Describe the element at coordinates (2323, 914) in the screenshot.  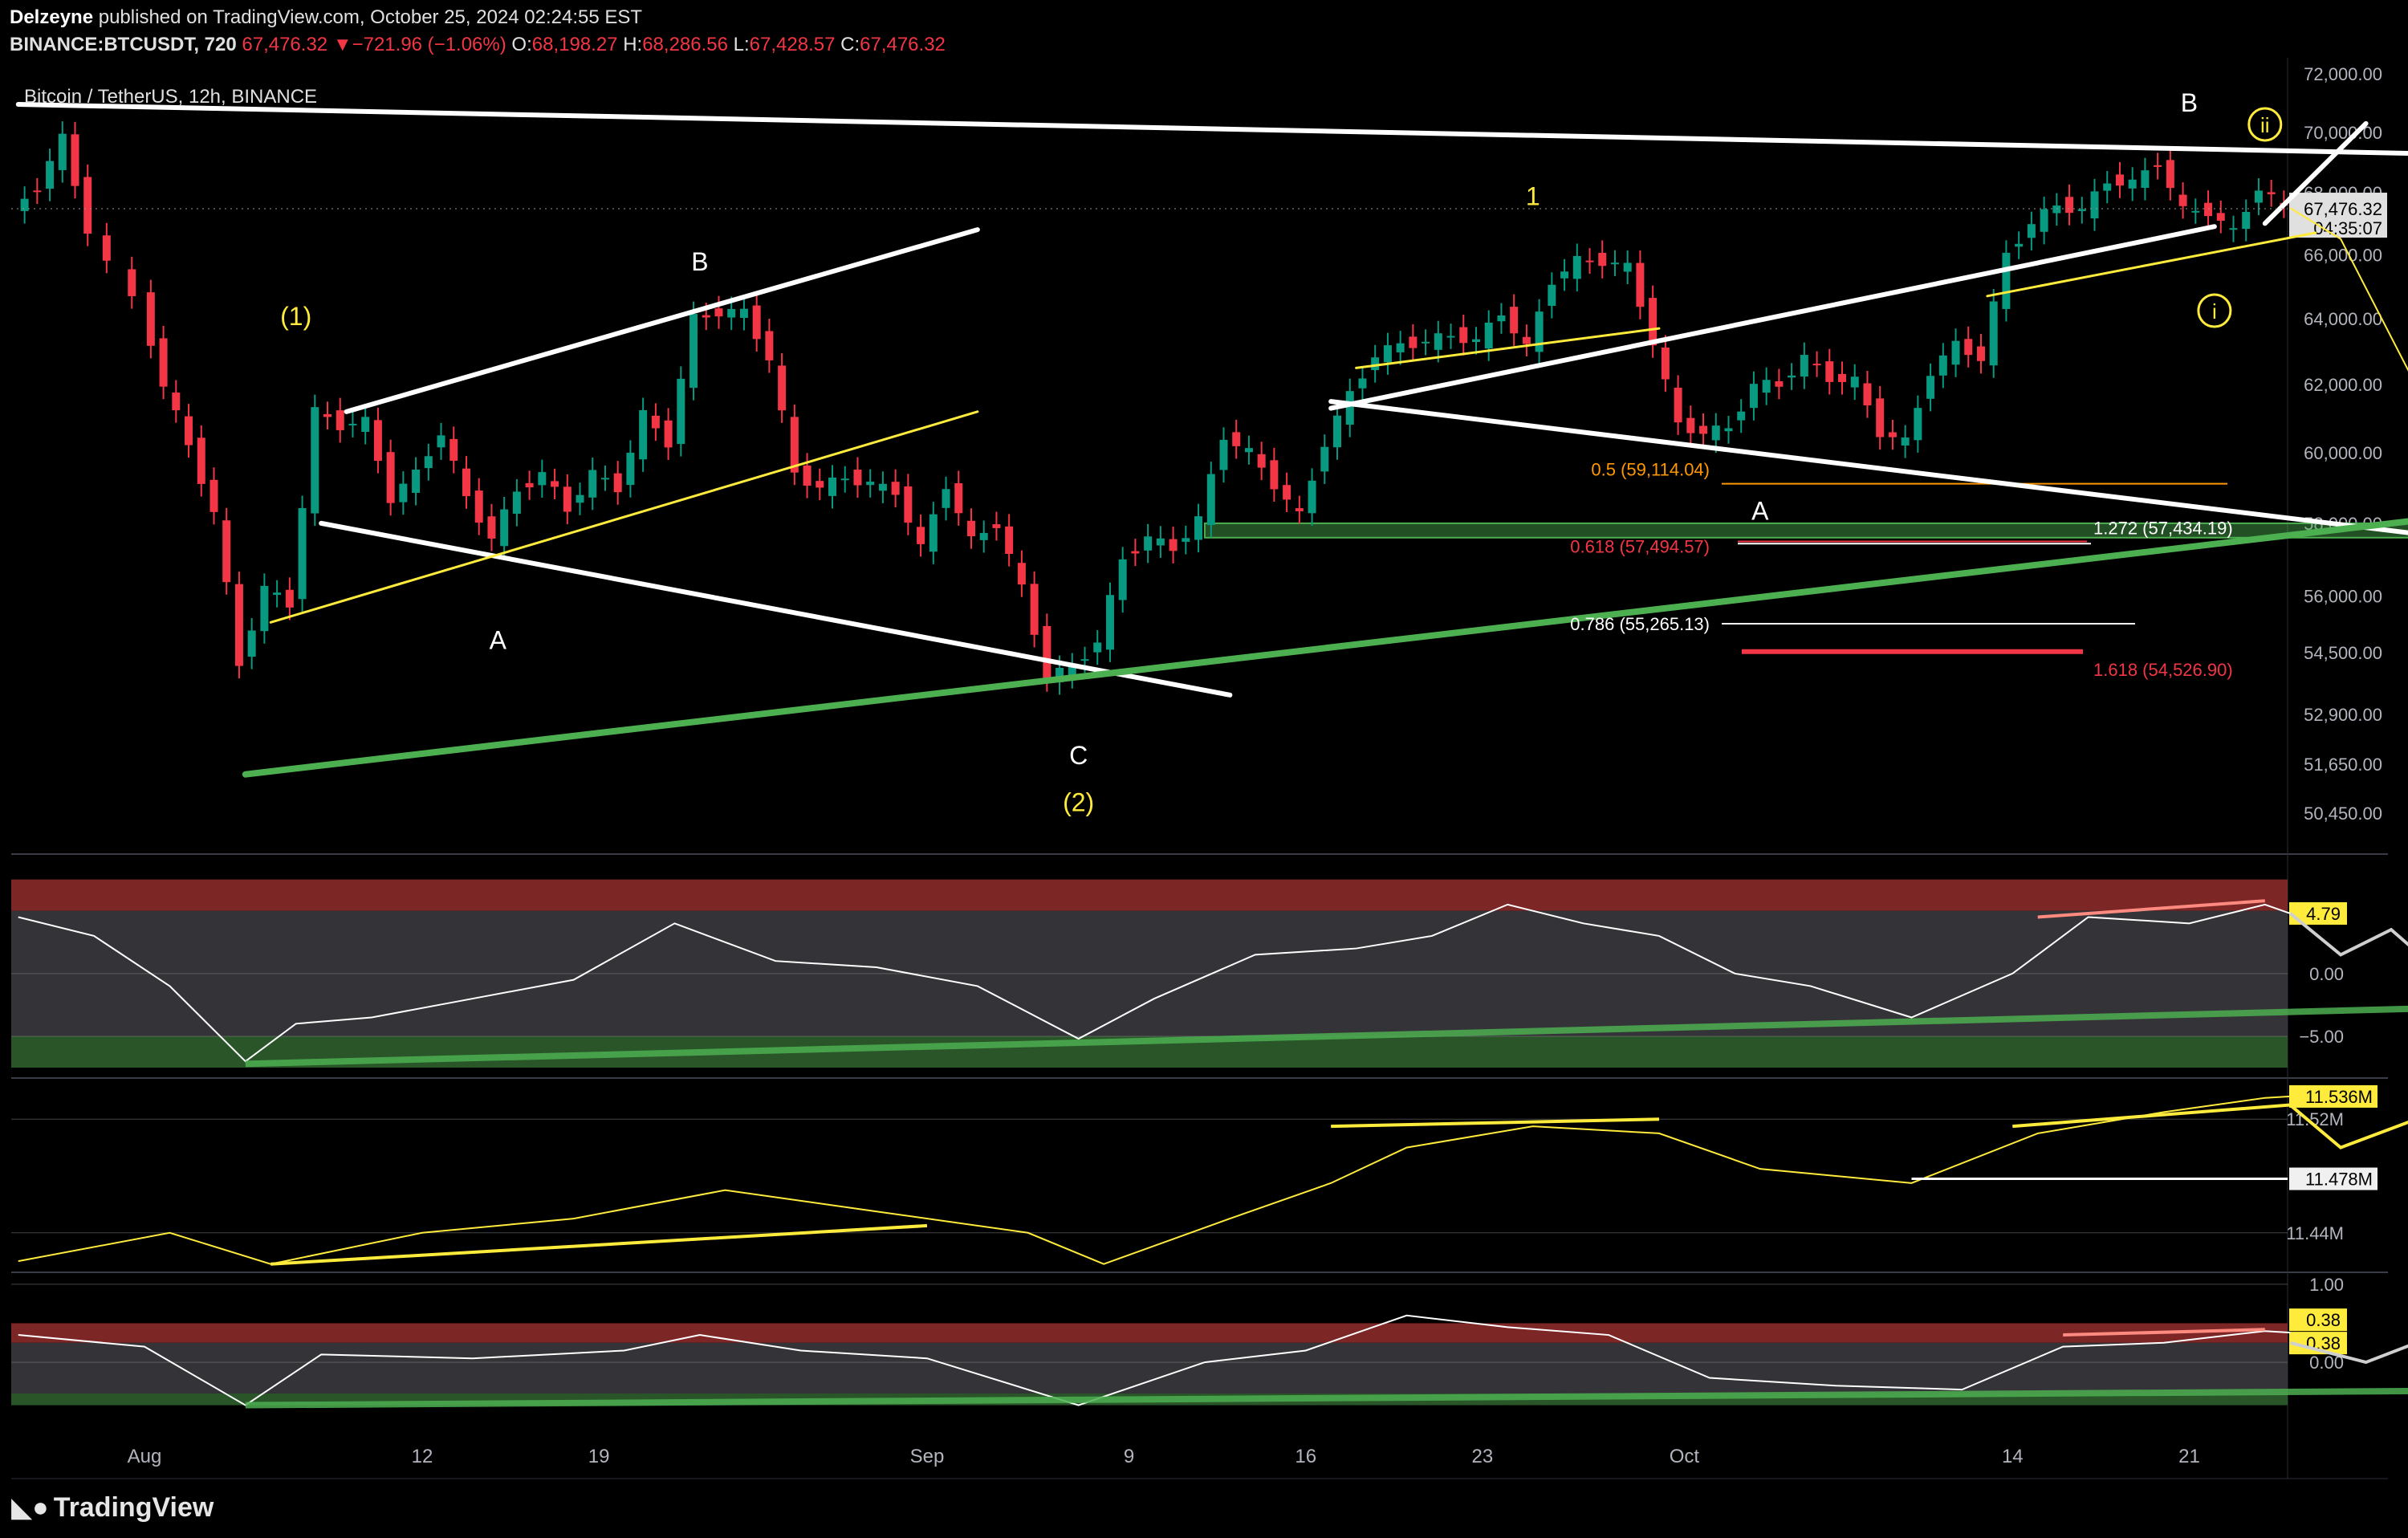
I see `rsi-last-value: 4.79` at that location.